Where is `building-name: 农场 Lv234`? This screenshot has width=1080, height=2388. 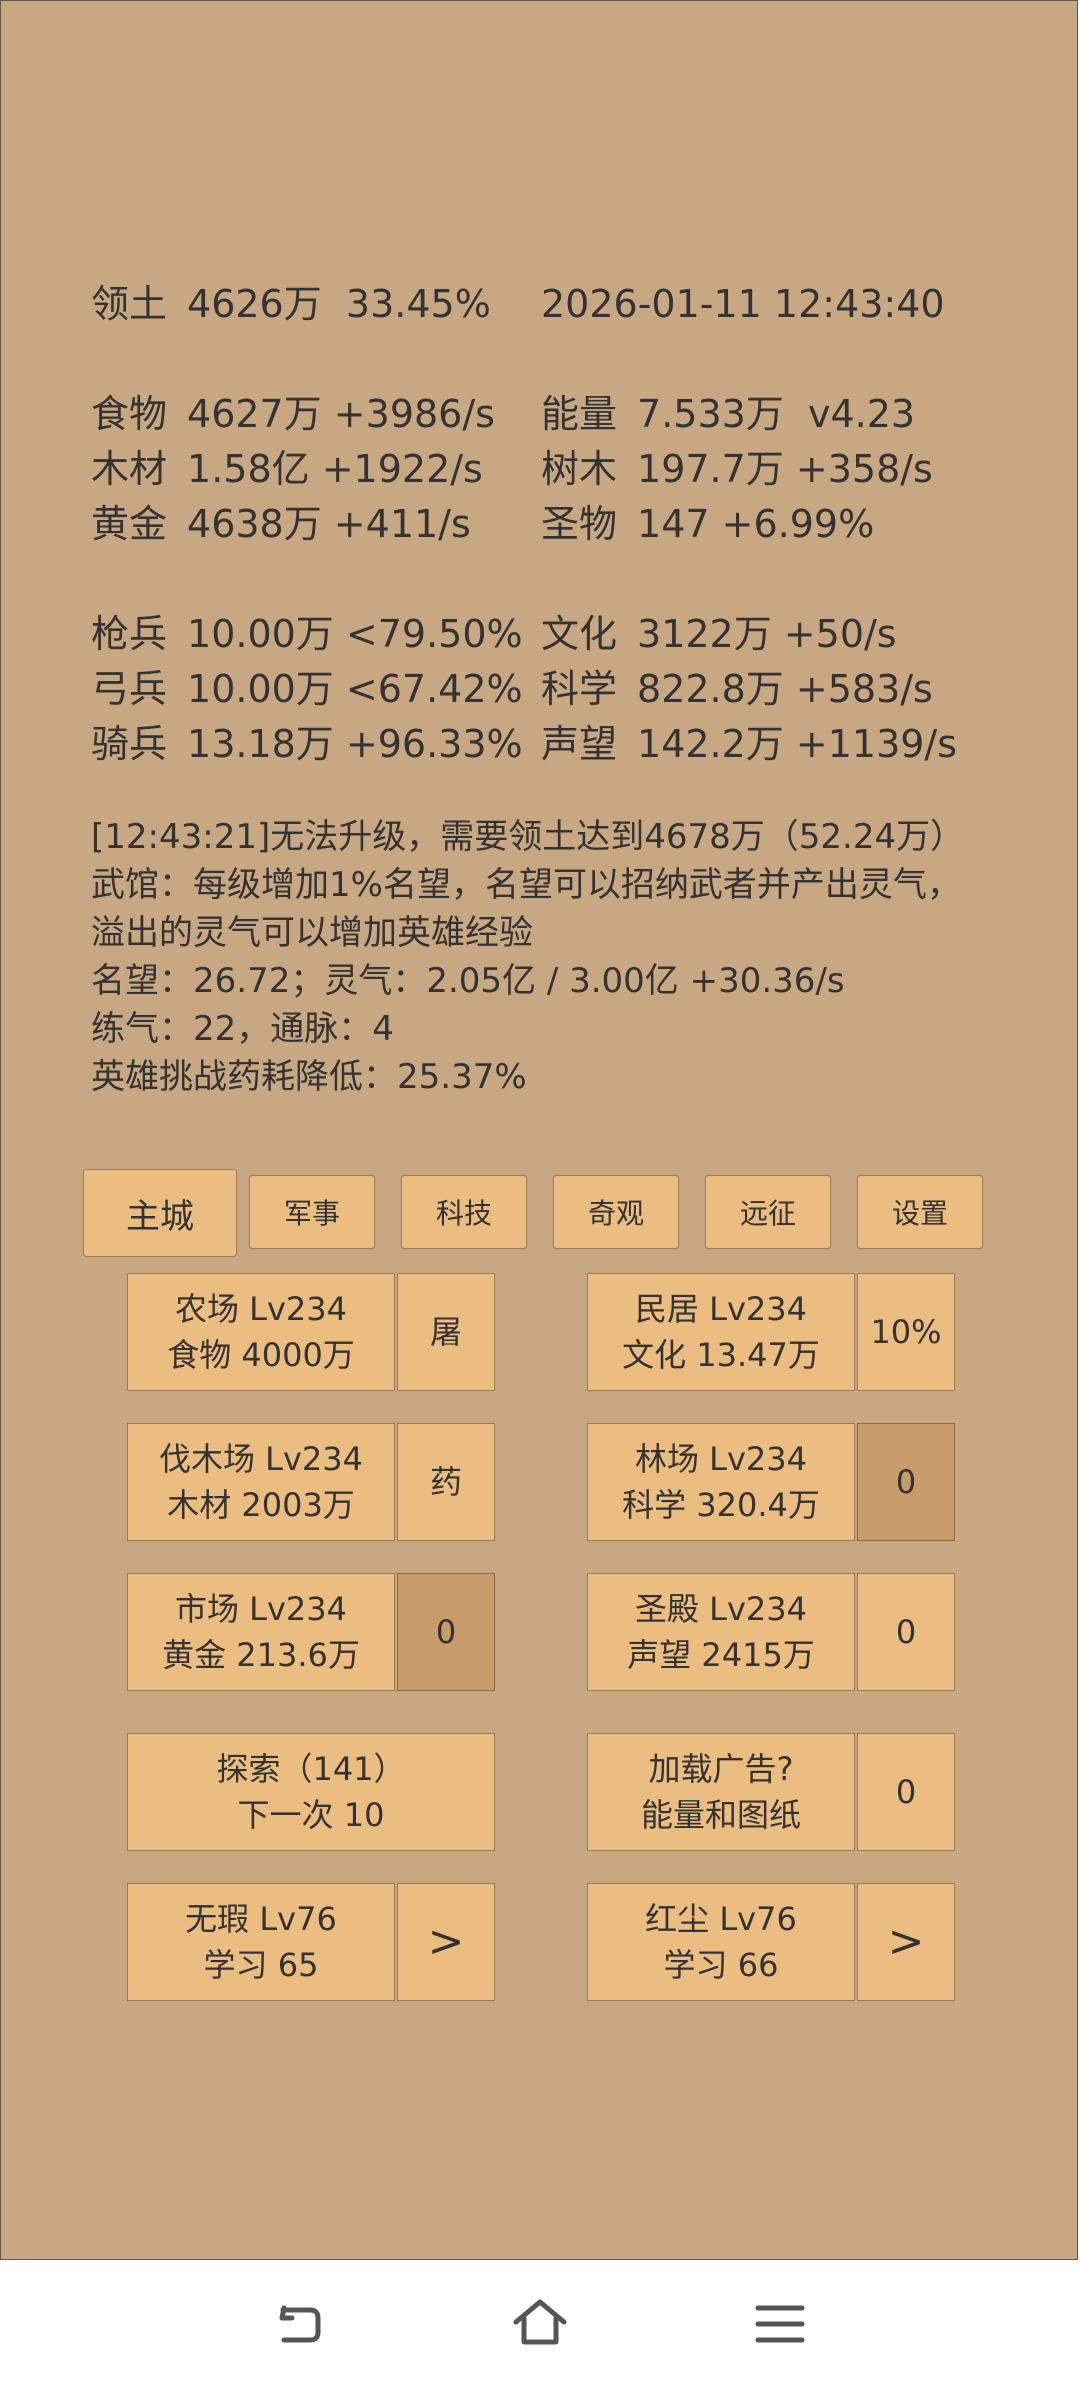 building-name: 农场 Lv234 is located at coordinates (261, 1309).